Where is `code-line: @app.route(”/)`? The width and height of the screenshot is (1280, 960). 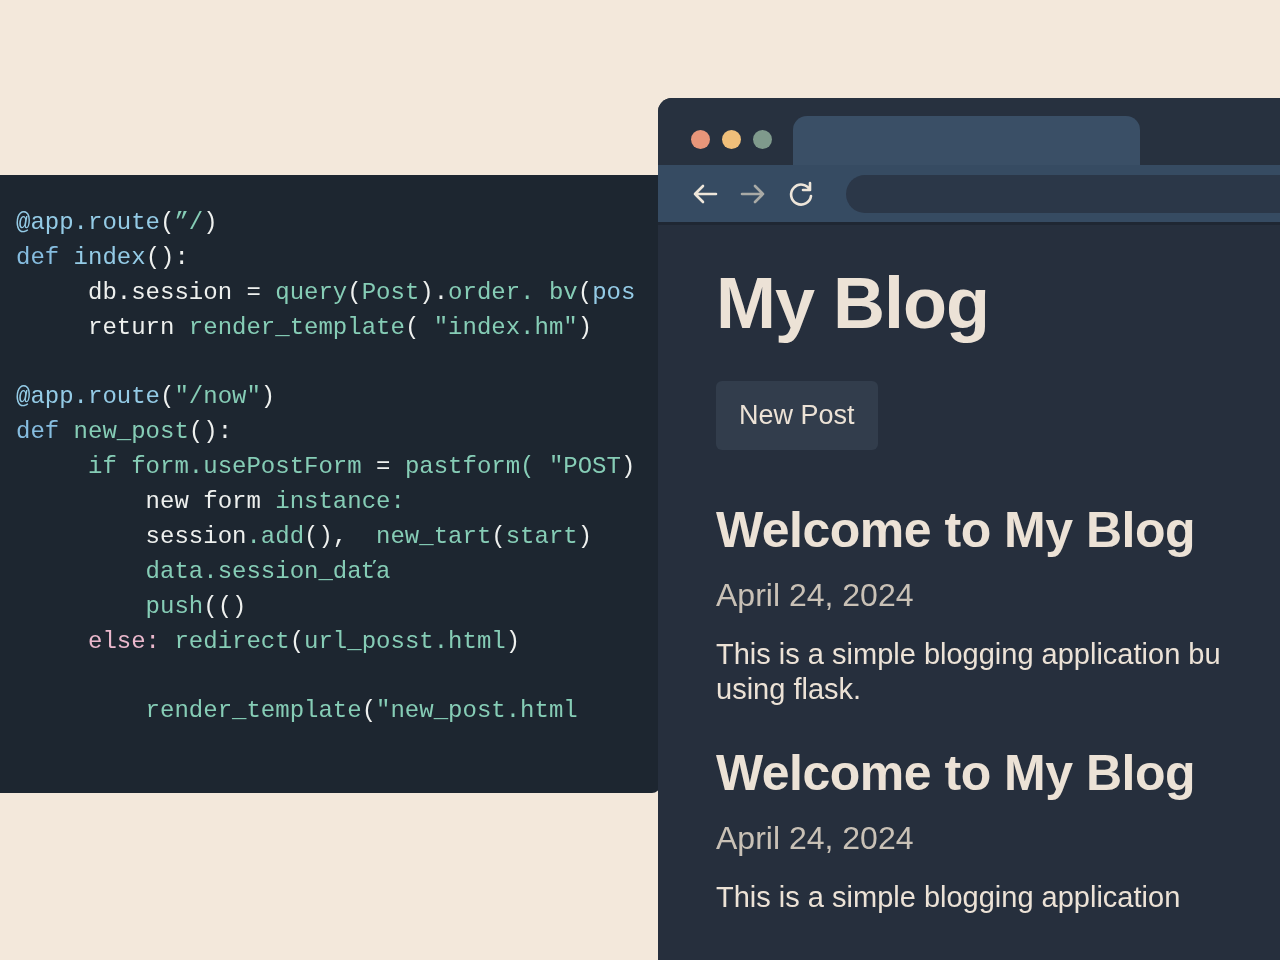 code-line: @app.route(”/) is located at coordinates (117, 223).